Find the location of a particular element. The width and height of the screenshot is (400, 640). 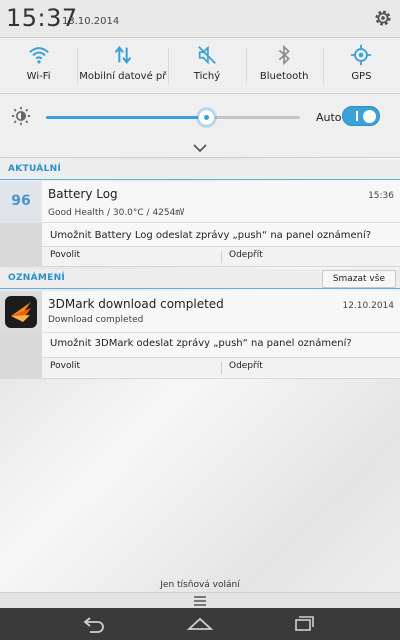

recent-apps-icon is located at coordinates (304, 624).